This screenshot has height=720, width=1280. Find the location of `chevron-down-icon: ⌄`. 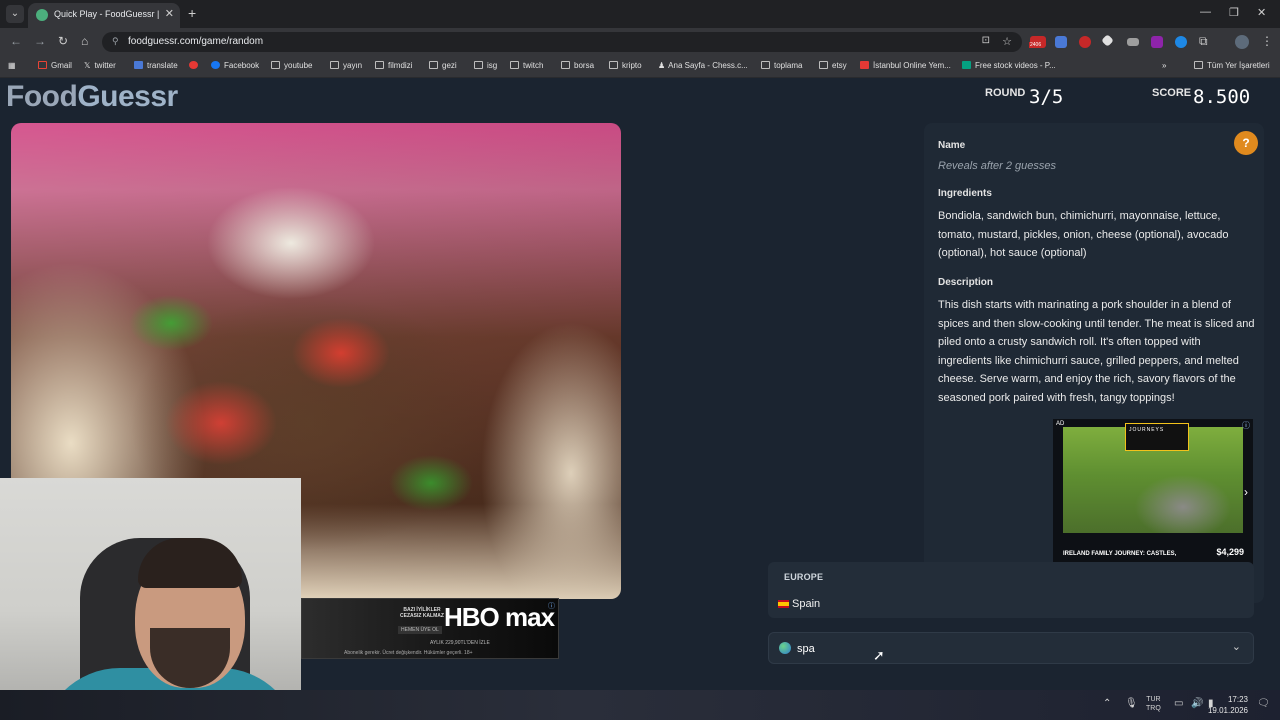

chevron-down-icon: ⌄ is located at coordinates (1236, 646).